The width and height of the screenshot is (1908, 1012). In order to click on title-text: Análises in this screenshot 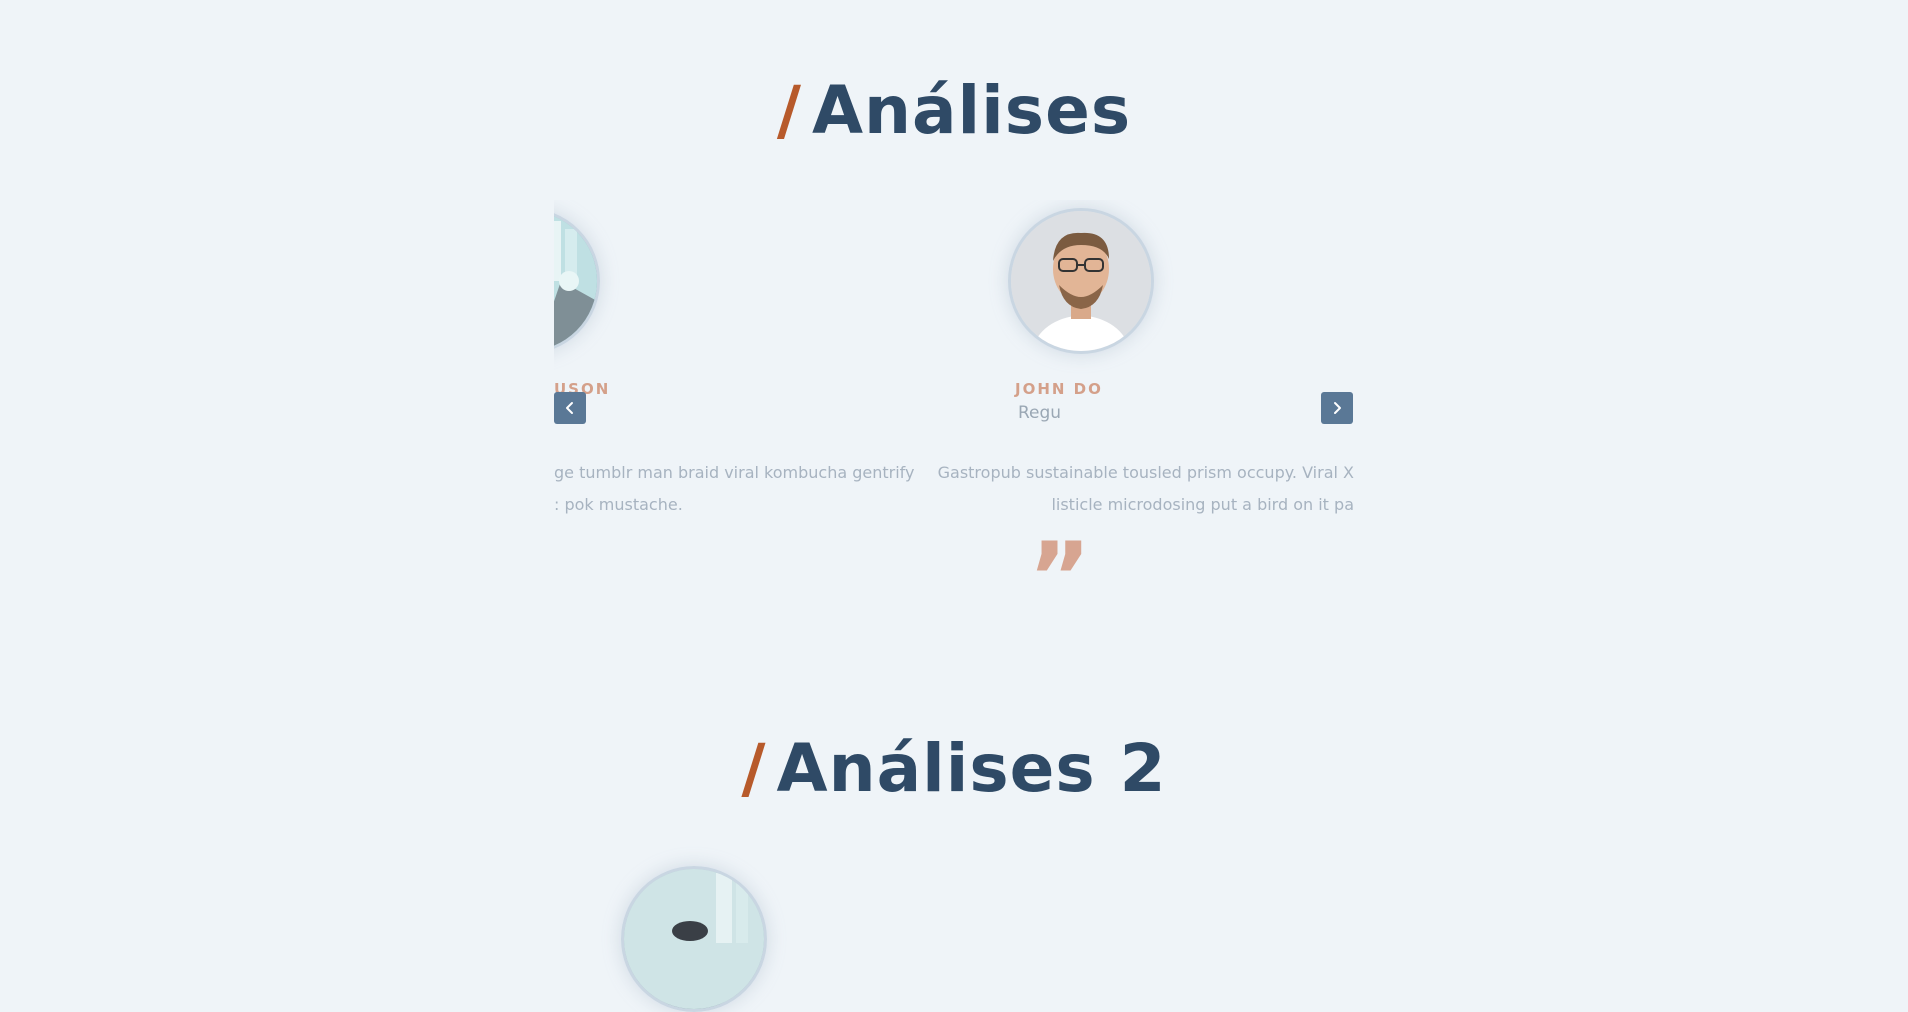, I will do `click(971, 110)`.